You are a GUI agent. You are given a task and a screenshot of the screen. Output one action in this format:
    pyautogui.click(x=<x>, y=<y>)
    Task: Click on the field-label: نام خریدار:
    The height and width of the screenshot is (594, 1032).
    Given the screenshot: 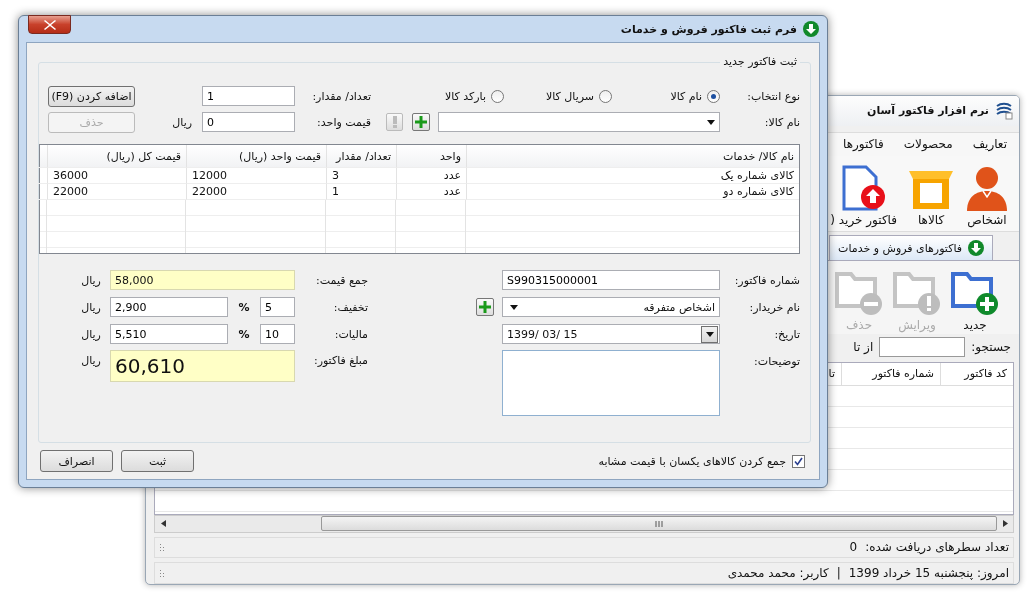 What is the action you would take?
    pyautogui.click(x=774, y=307)
    